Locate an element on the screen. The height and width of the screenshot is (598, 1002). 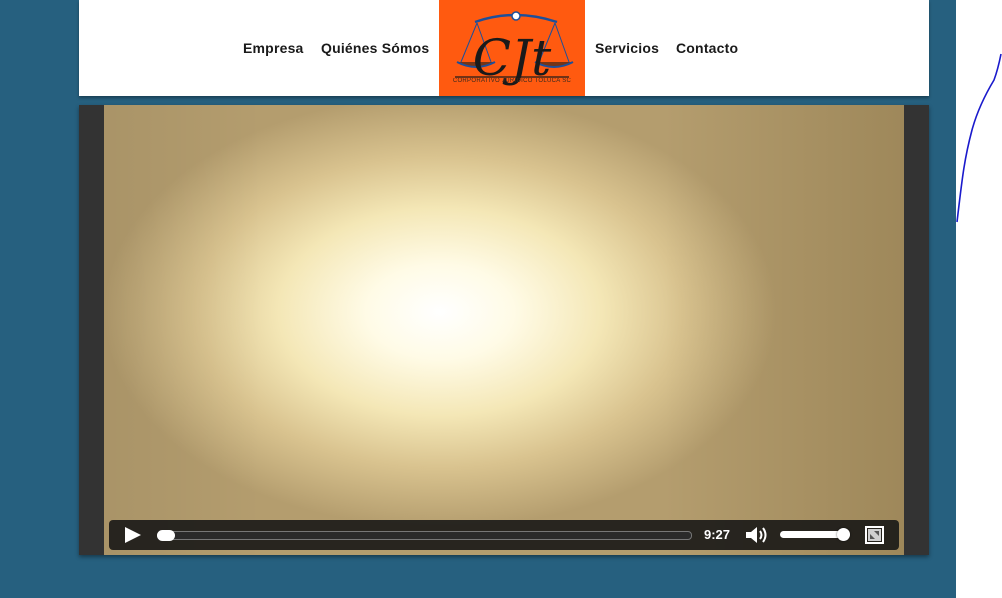
volume-slider is located at coordinates (815, 534).